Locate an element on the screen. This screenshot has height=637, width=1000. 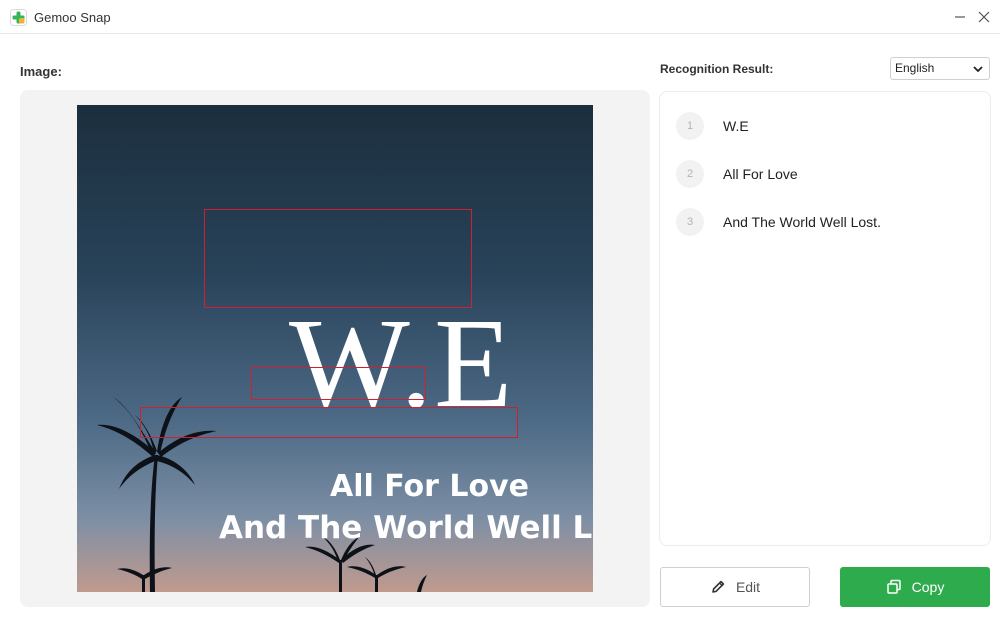
title-bar: Gemoo Snap is located at coordinates (500, 17).